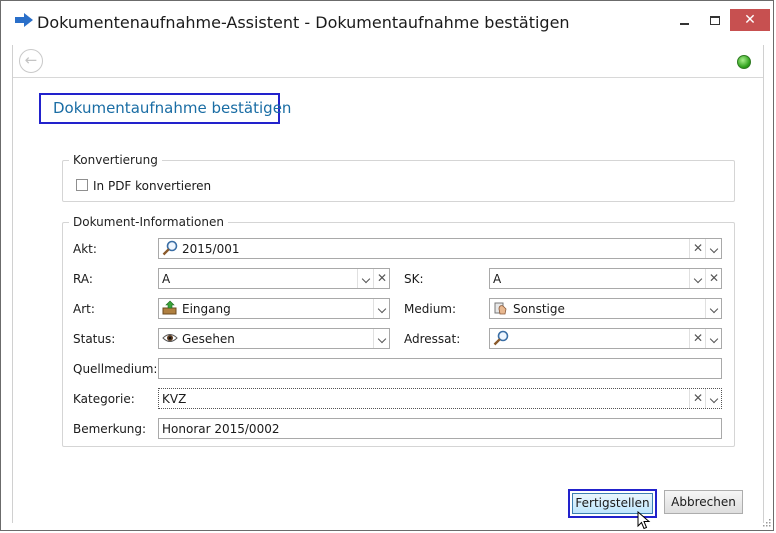  Describe the element at coordinates (274, 338) in the screenshot. I see `status-select: Gesehen` at that location.